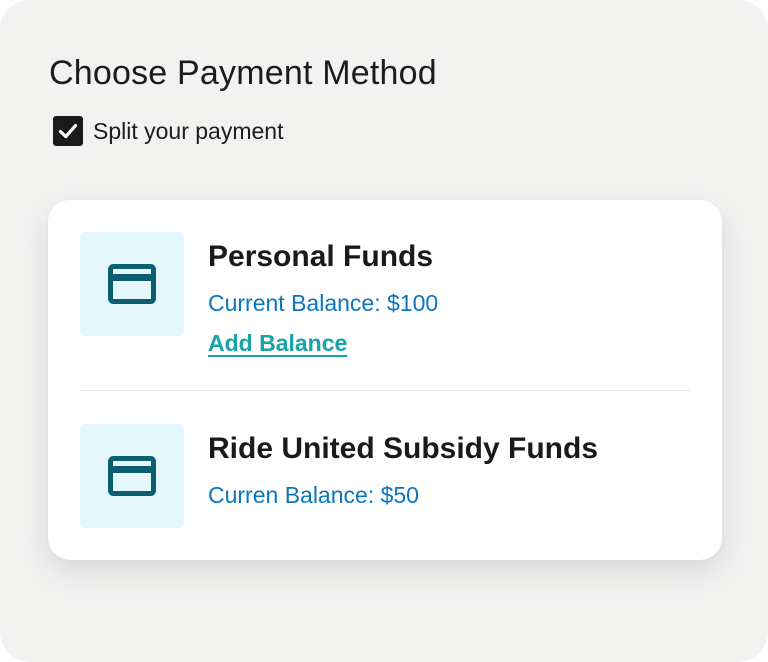 Image resolution: width=768 pixels, height=662 pixels. I want to click on add-balance-link: Add Balance, so click(277, 343).